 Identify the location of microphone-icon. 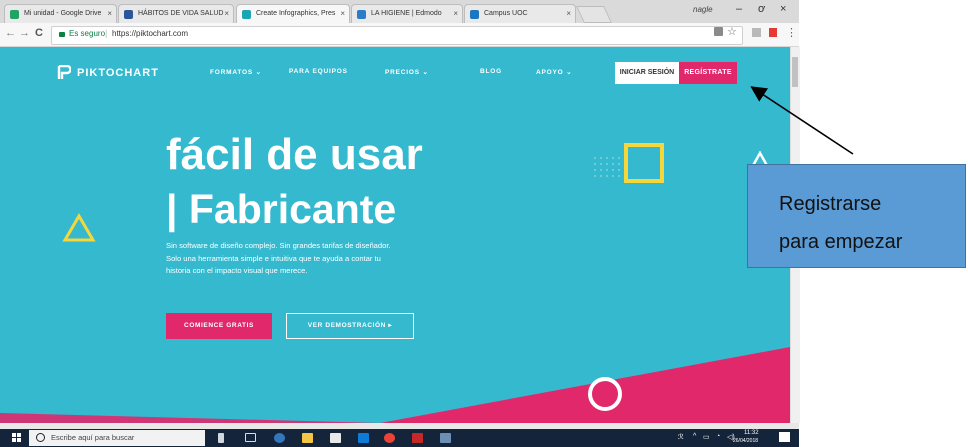
(221, 438).